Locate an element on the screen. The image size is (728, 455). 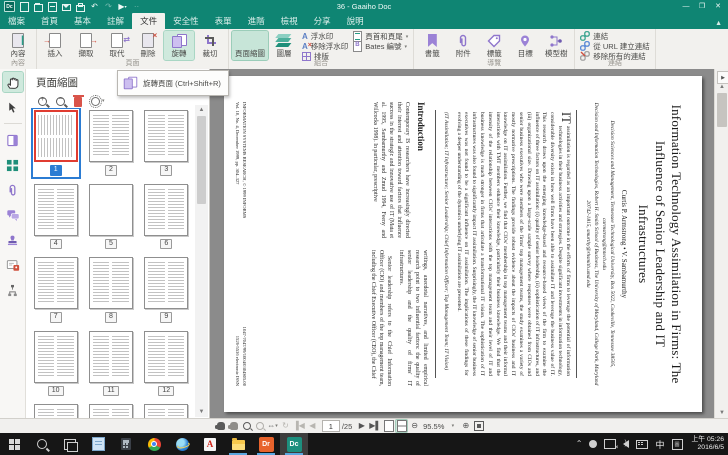
maximize-button: ❐ is located at coordinates (702, 7).